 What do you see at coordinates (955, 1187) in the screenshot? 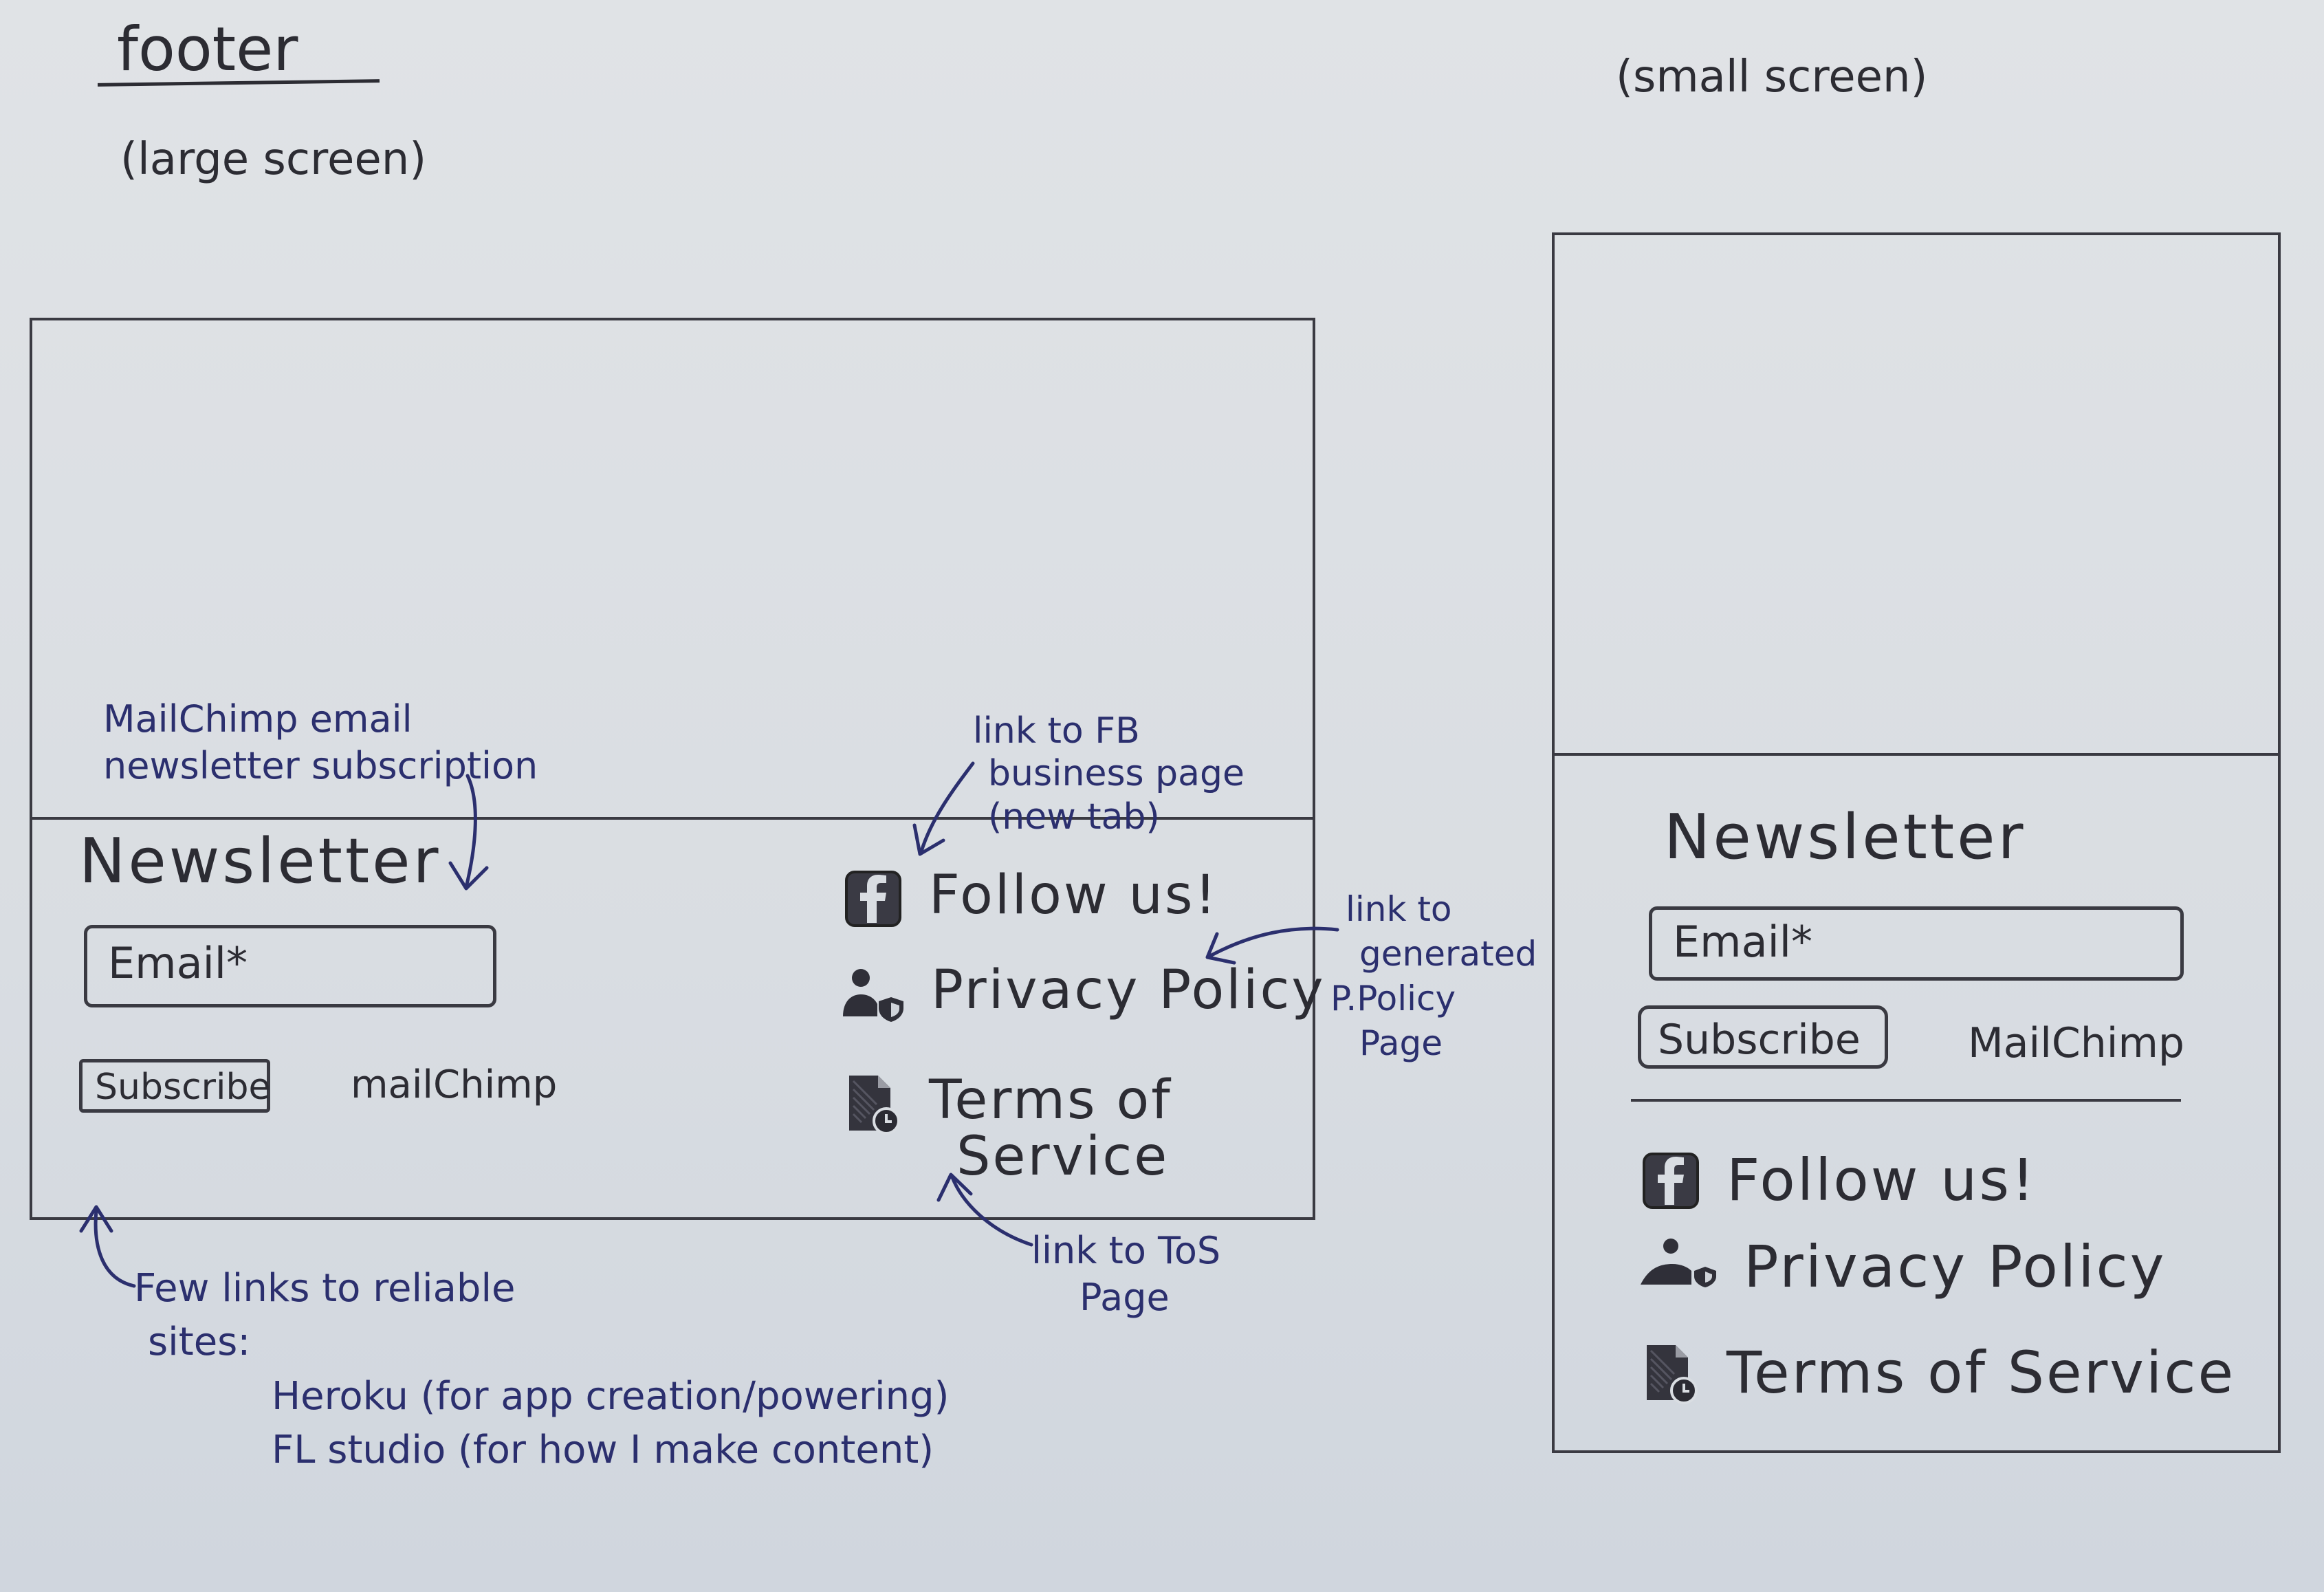
I see `tos-note-arrowhead` at bounding box center [955, 1187].